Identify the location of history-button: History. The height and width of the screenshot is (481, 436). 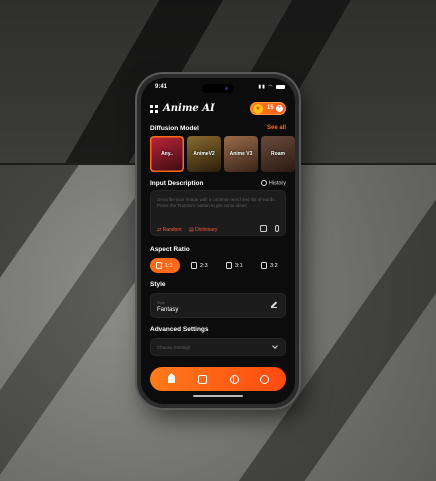
(273, 183).